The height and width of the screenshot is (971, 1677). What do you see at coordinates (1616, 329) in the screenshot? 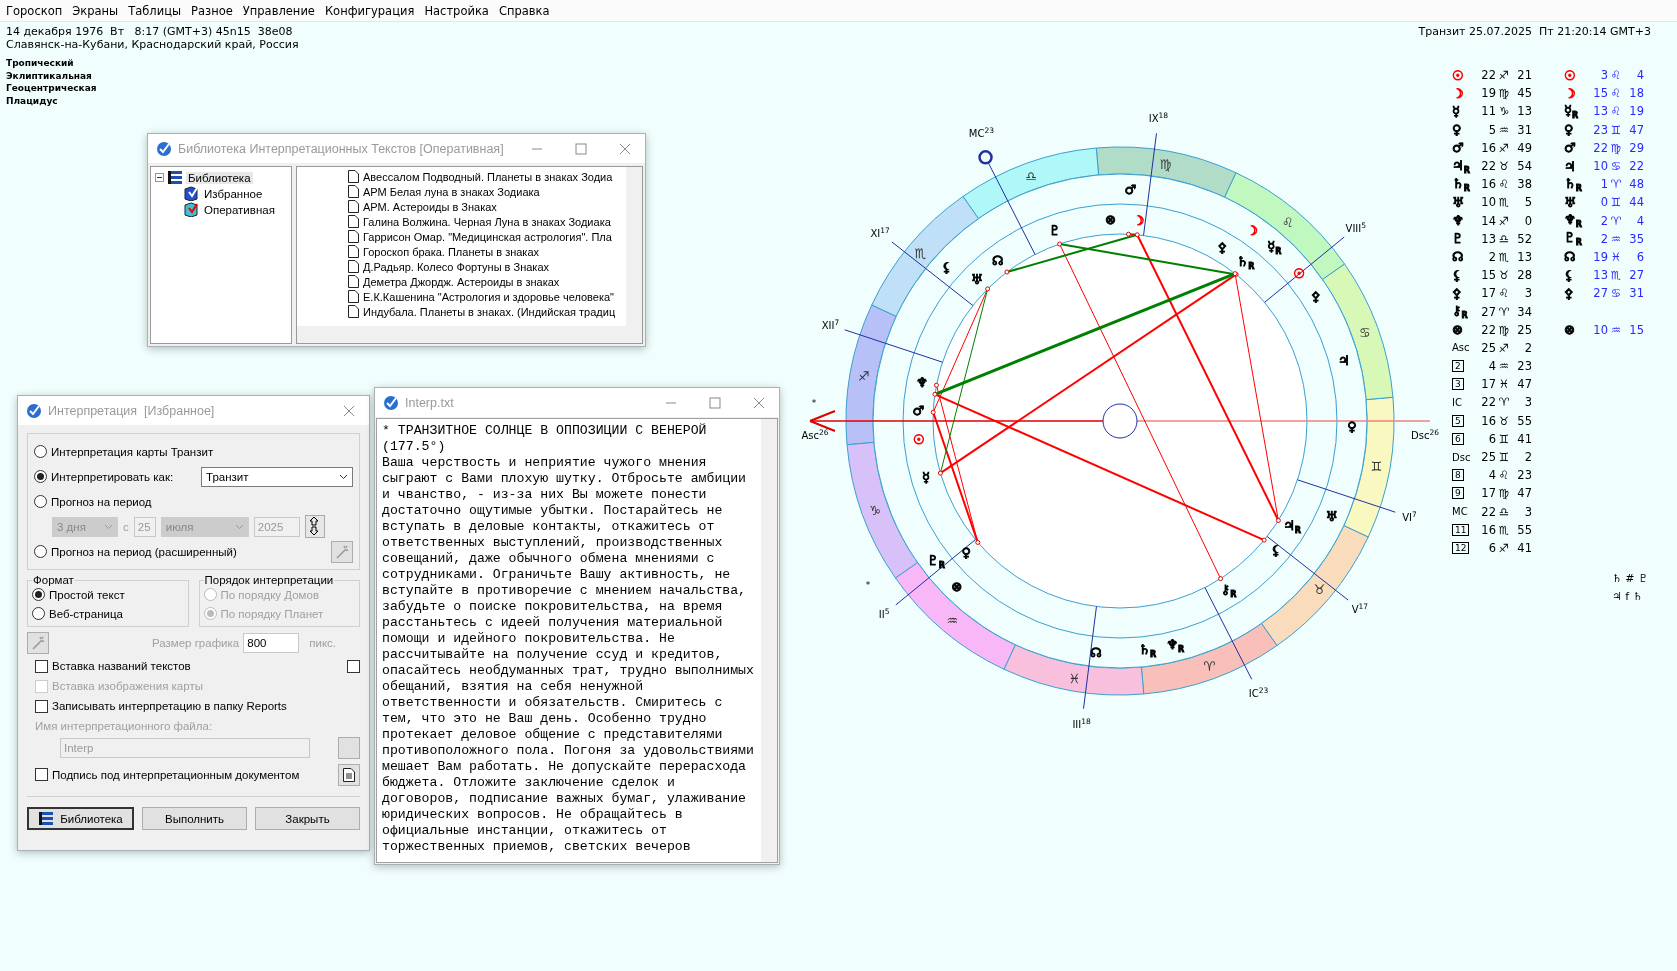
I see `sign-glyph: ♒` at bounding box center [1616, 329].